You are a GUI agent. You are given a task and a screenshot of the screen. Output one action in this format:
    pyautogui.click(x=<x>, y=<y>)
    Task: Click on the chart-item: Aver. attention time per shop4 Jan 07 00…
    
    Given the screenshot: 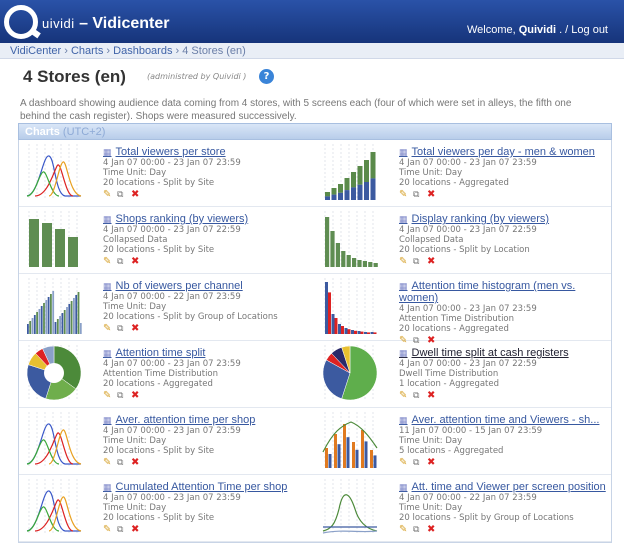 What is the action you would take?
    pyautogui.click(x=167, y=441)
    